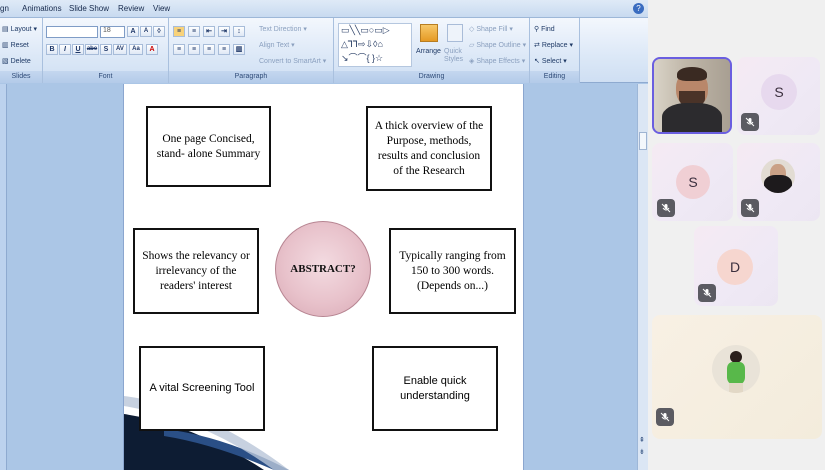 This screenshot has height=470, width=825. I want to click on font-group: 18 A A ◊ B I U abe S AV Aa A Font, so click(106, 50).